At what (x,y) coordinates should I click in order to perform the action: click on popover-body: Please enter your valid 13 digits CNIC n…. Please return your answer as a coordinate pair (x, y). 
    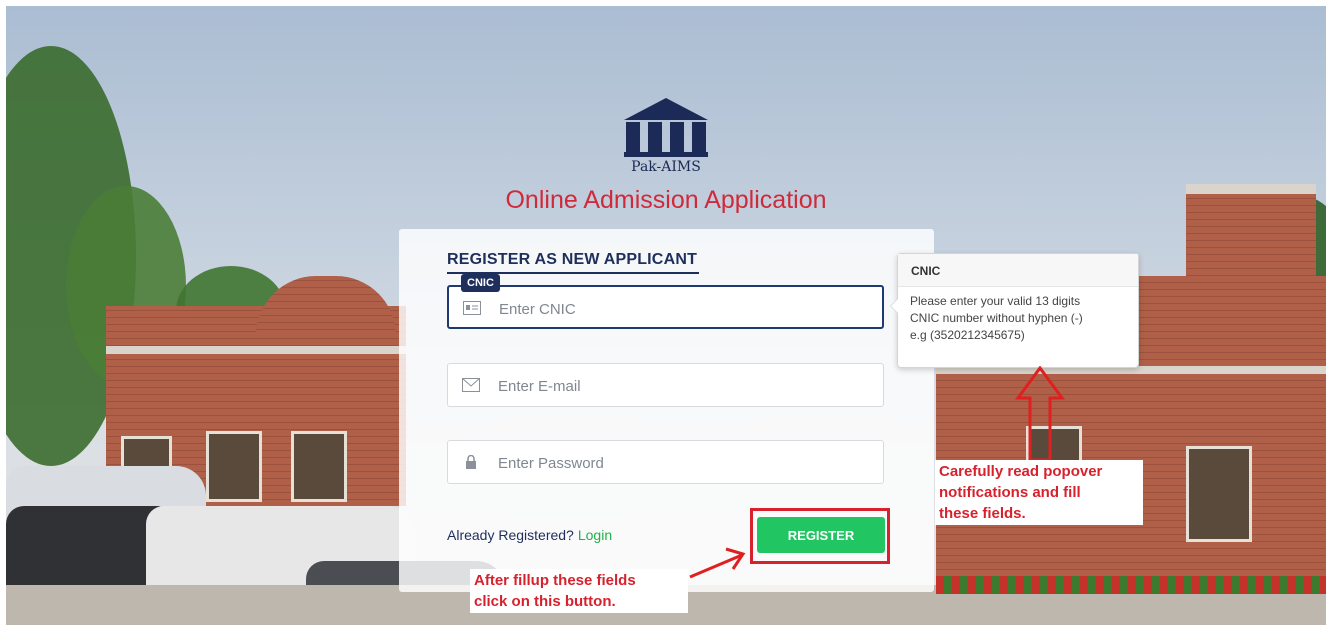
    Looking at the image, I should click on (1018, 315).